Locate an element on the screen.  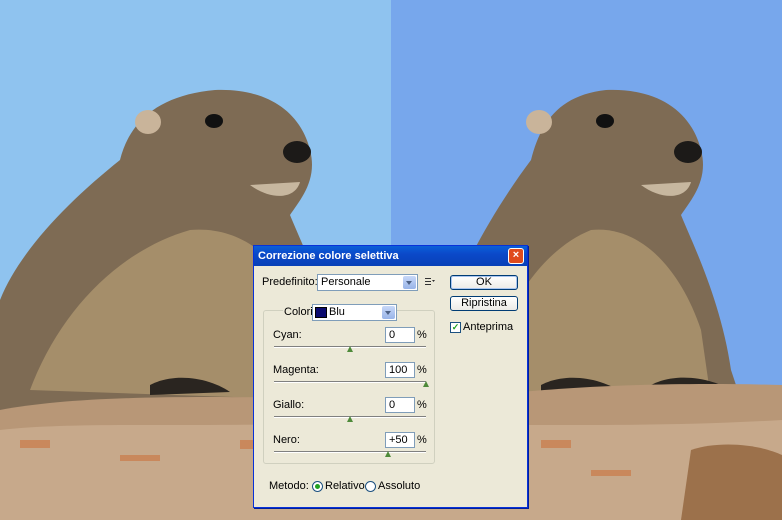
preview-label: Anteprima is located at coordinates (488, 327).